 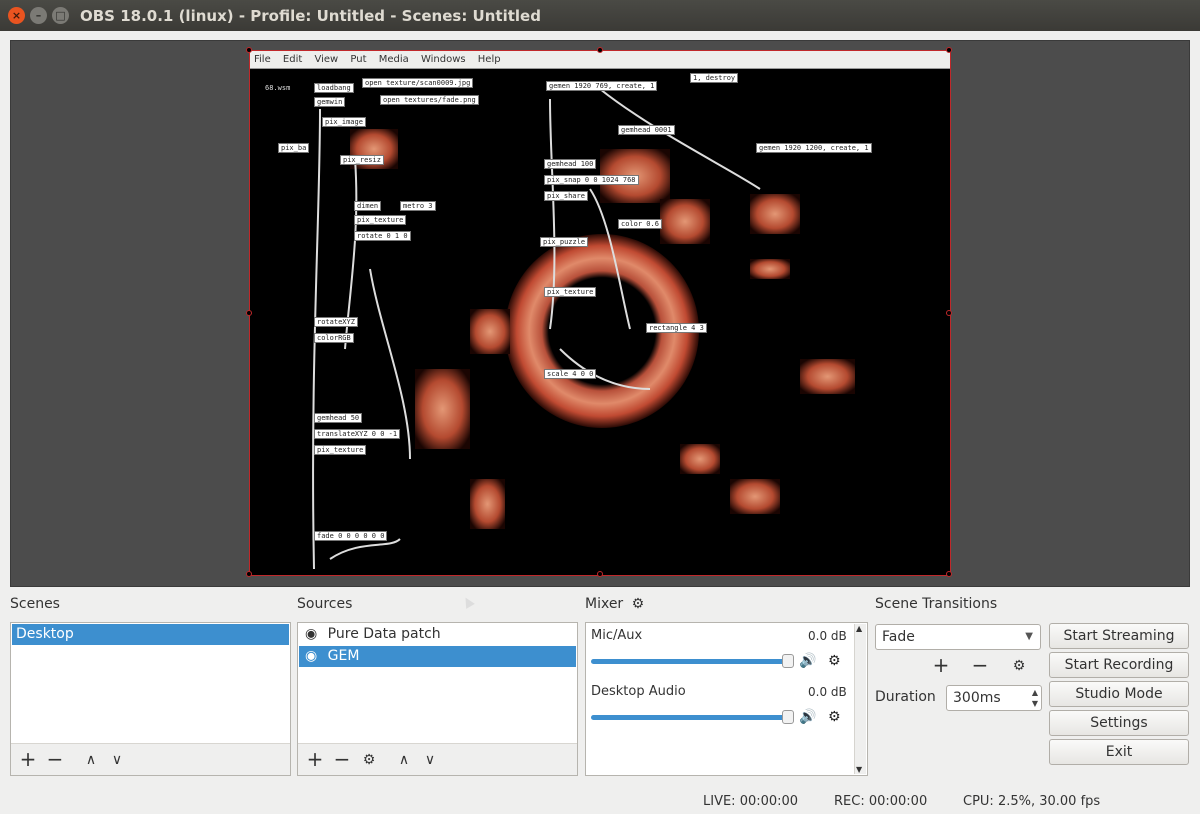 What do you see at coordinates (617, 635) in the screenshot?
I see `mixer-channel-name: Mic/Aux` at bounding box center [617, 635].